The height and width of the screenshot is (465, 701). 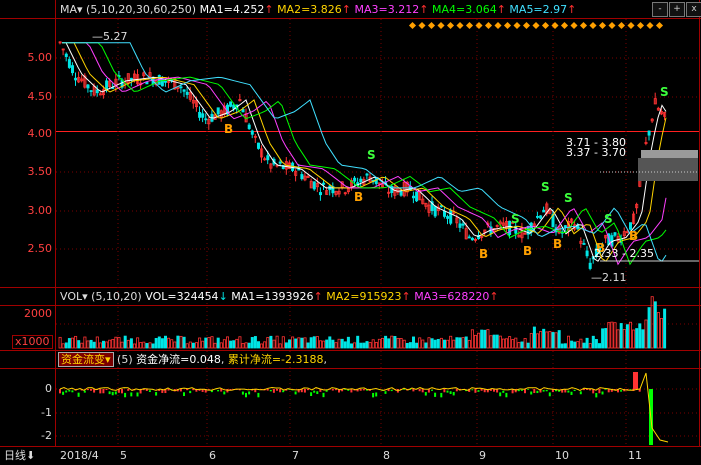 I want to click on zoom-out-button: -, so click(x=660, y=9).